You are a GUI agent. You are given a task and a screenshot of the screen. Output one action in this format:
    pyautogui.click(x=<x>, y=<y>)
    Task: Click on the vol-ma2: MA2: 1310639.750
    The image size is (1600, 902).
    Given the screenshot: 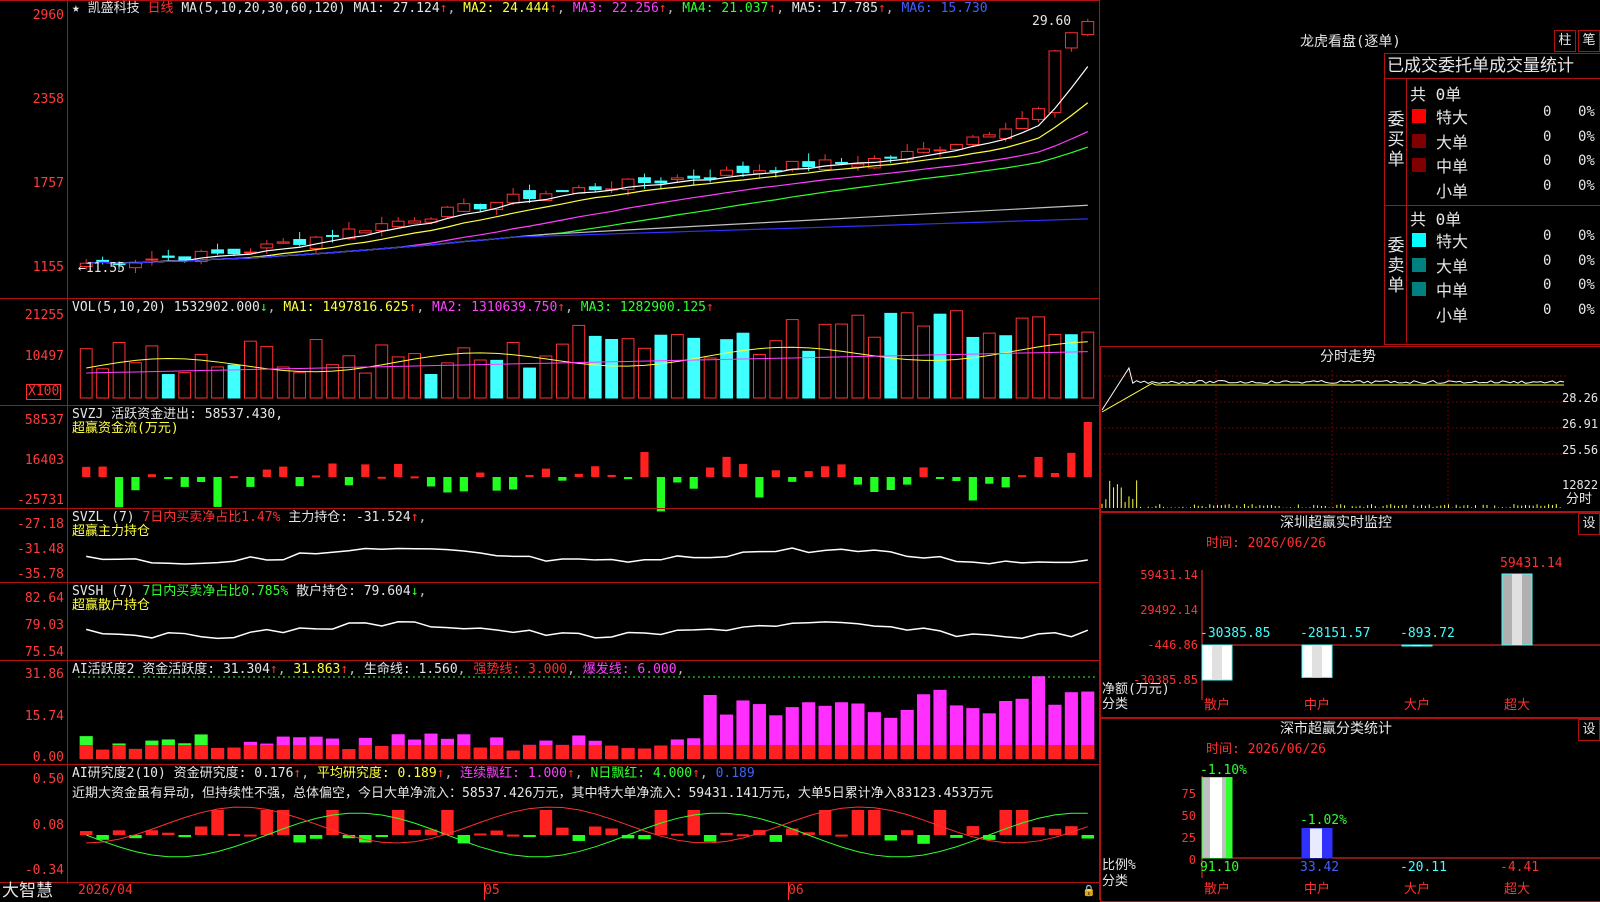 What is the action you would take?
    pyautogui.click(x=495, y=307)
    